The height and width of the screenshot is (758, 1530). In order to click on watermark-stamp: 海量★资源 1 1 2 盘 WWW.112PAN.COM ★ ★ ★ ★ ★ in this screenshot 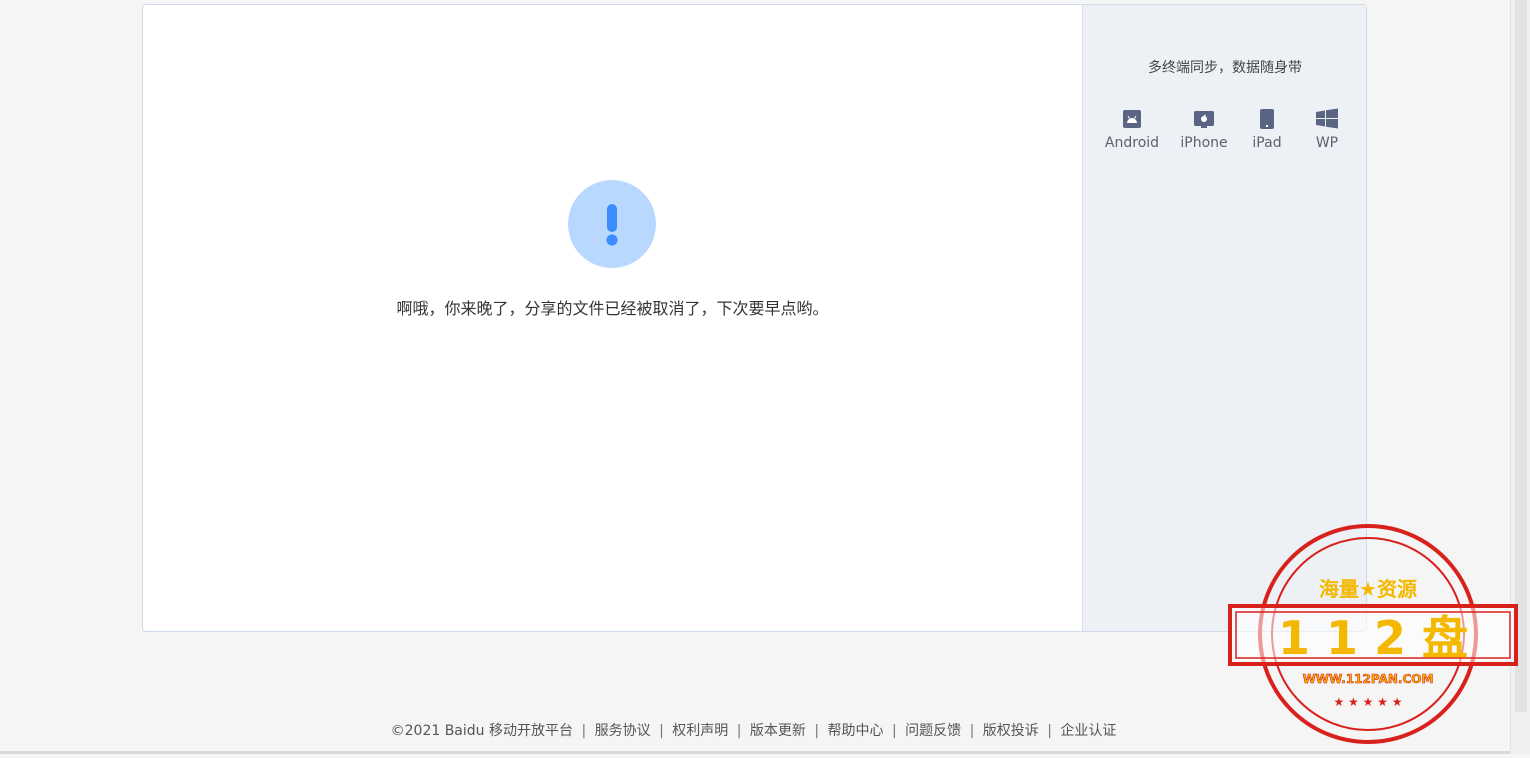, I will do `click(1373, 638)`.